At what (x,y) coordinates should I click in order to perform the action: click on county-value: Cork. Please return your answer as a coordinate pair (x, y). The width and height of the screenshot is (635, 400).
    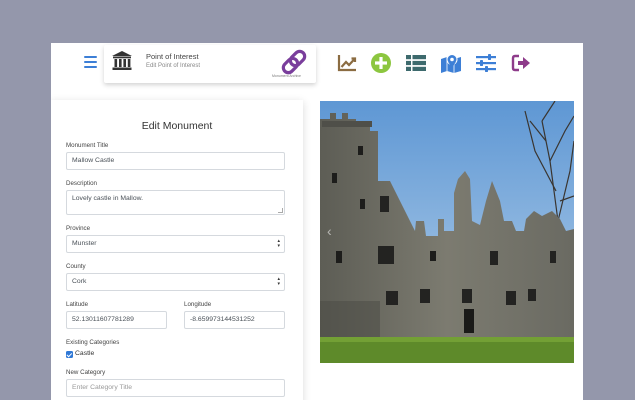
    Looking at the image, I should click on (79, 281).